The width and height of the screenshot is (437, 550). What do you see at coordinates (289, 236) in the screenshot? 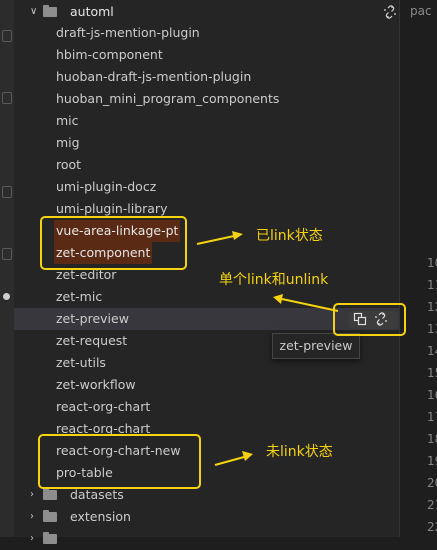
I see `annotation-linked-state: 已link状态` at bounding box center [289, 236].